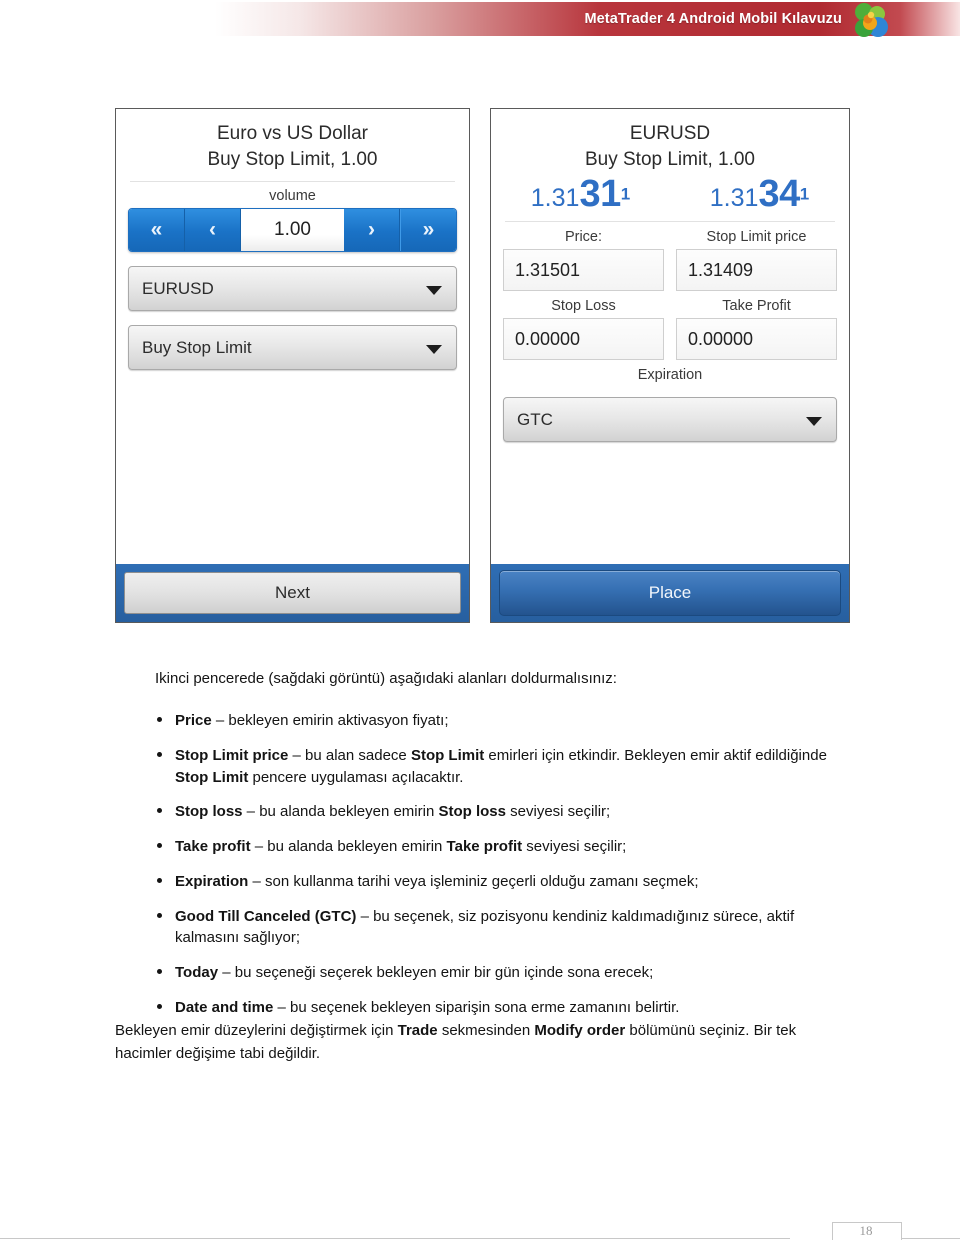  I want to click on symbol-spinner-value: EURUSD, so click(178, 288).